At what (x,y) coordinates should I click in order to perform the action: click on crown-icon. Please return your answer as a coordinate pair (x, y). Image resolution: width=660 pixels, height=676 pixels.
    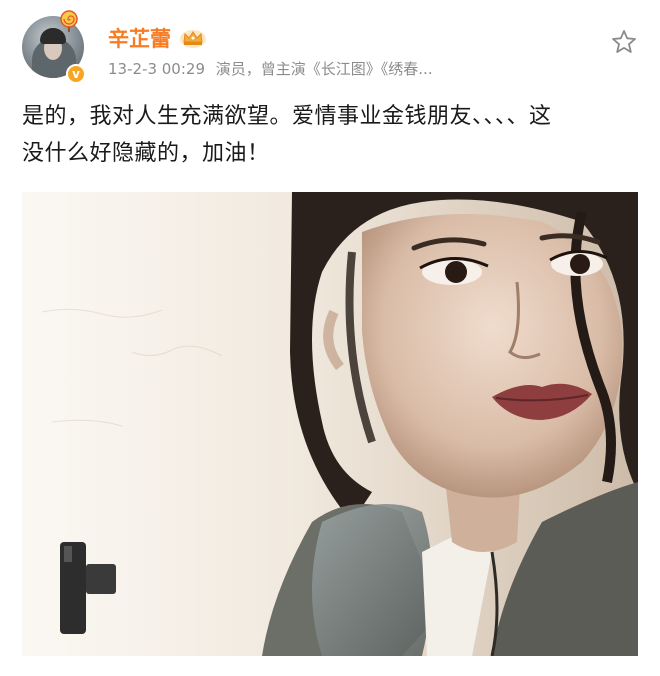
    Looking at the image, I should click on (193, 38).